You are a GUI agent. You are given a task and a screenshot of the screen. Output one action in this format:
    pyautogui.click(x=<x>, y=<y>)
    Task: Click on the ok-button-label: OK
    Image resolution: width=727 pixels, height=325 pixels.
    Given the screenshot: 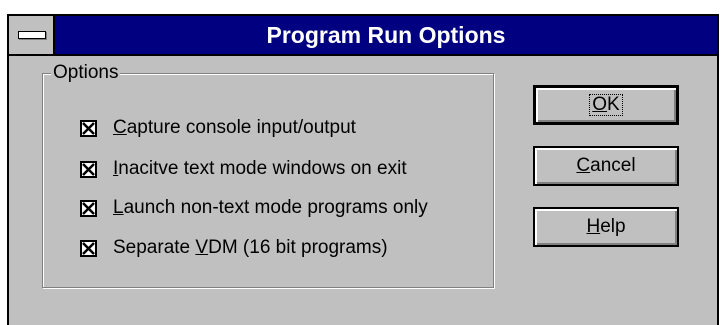 What is the action you would take?
    pyautogui.click(x=606, y=105)
    